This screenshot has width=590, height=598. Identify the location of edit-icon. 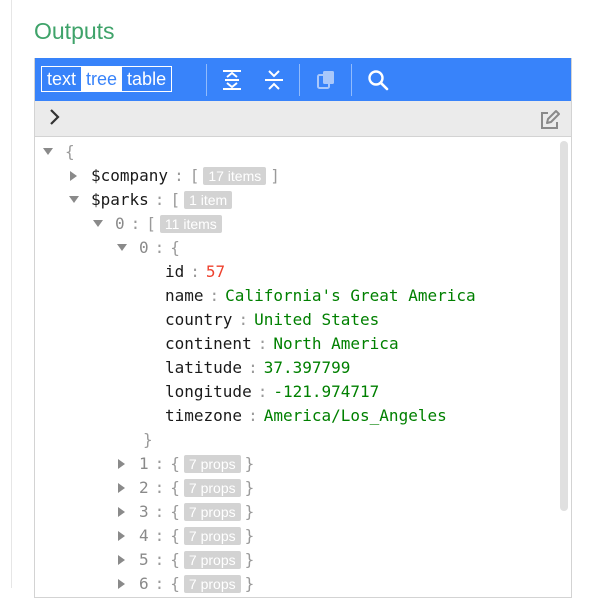
(550, 122).